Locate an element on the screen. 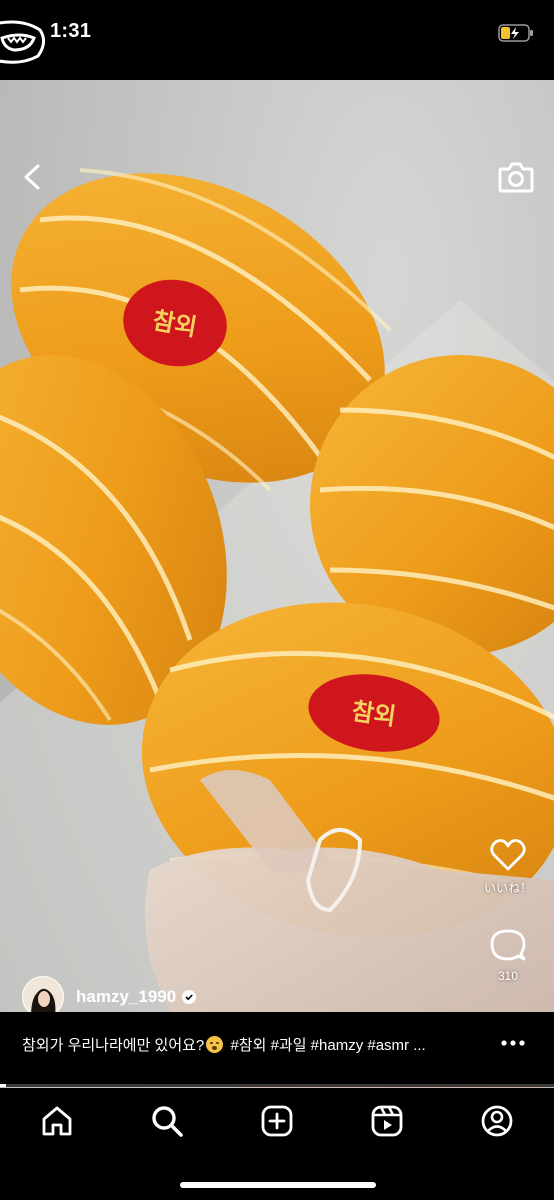 The height and width of the screenshot is (1200, 554). username: hamzy_1990 is located at coordinates (126, 997).